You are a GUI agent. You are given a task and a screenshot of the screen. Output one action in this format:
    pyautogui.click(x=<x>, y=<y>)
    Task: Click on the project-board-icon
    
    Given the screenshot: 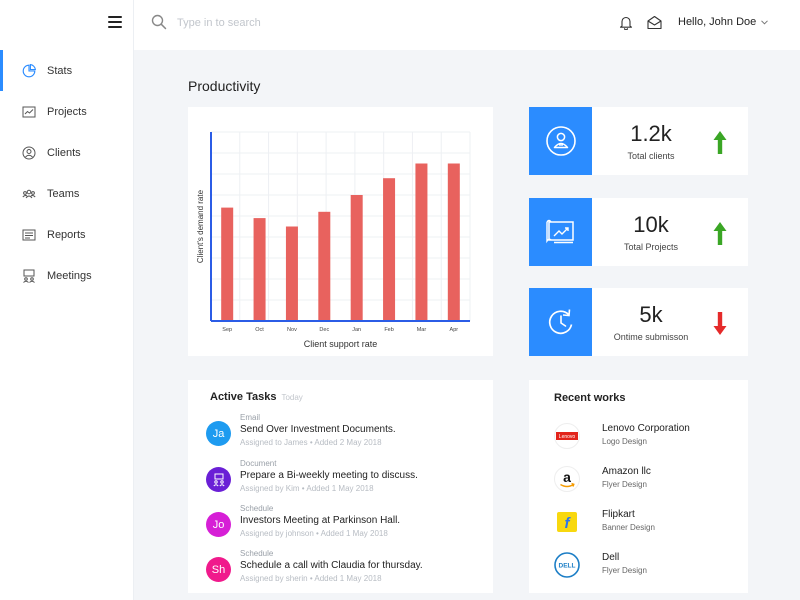 What is the action you would take?
    pyautogui.click(x=559, y=231)
    